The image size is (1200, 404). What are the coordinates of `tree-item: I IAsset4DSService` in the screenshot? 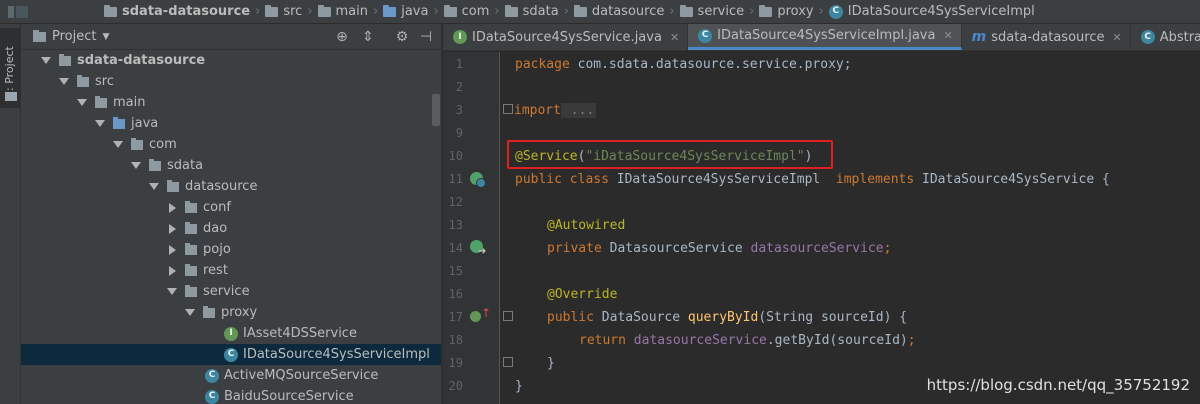 It's located at (231, 333).